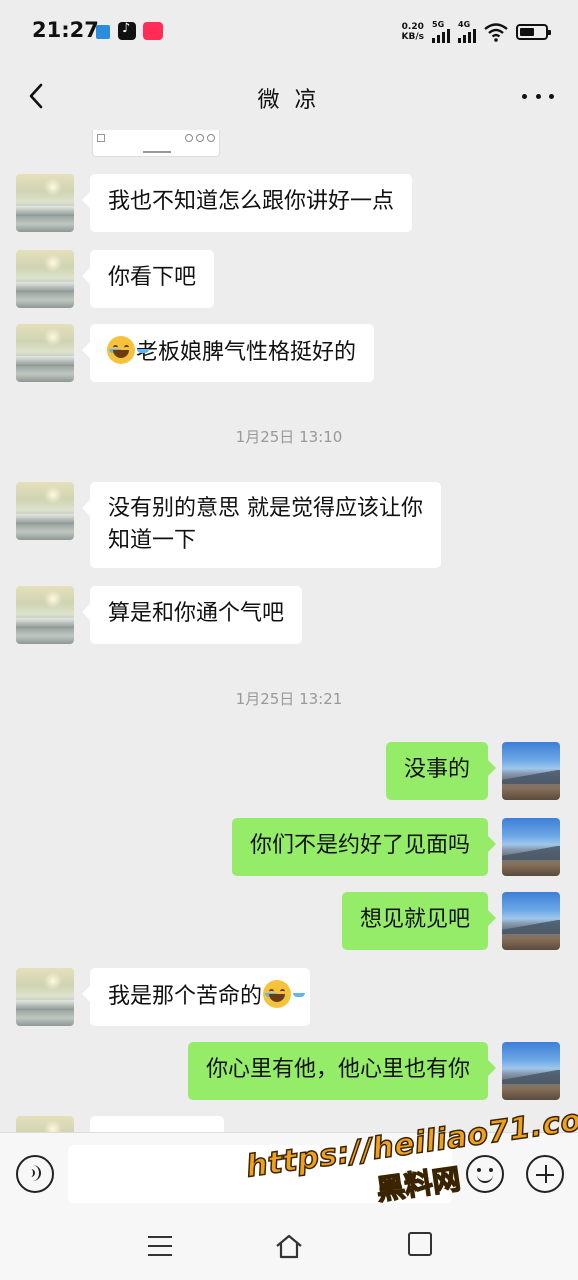 The image size is (578, 1280). What do you see at coordinates (260, 1174) in the screenshot?
I see `message-input` at bounding box center [260, 1174].